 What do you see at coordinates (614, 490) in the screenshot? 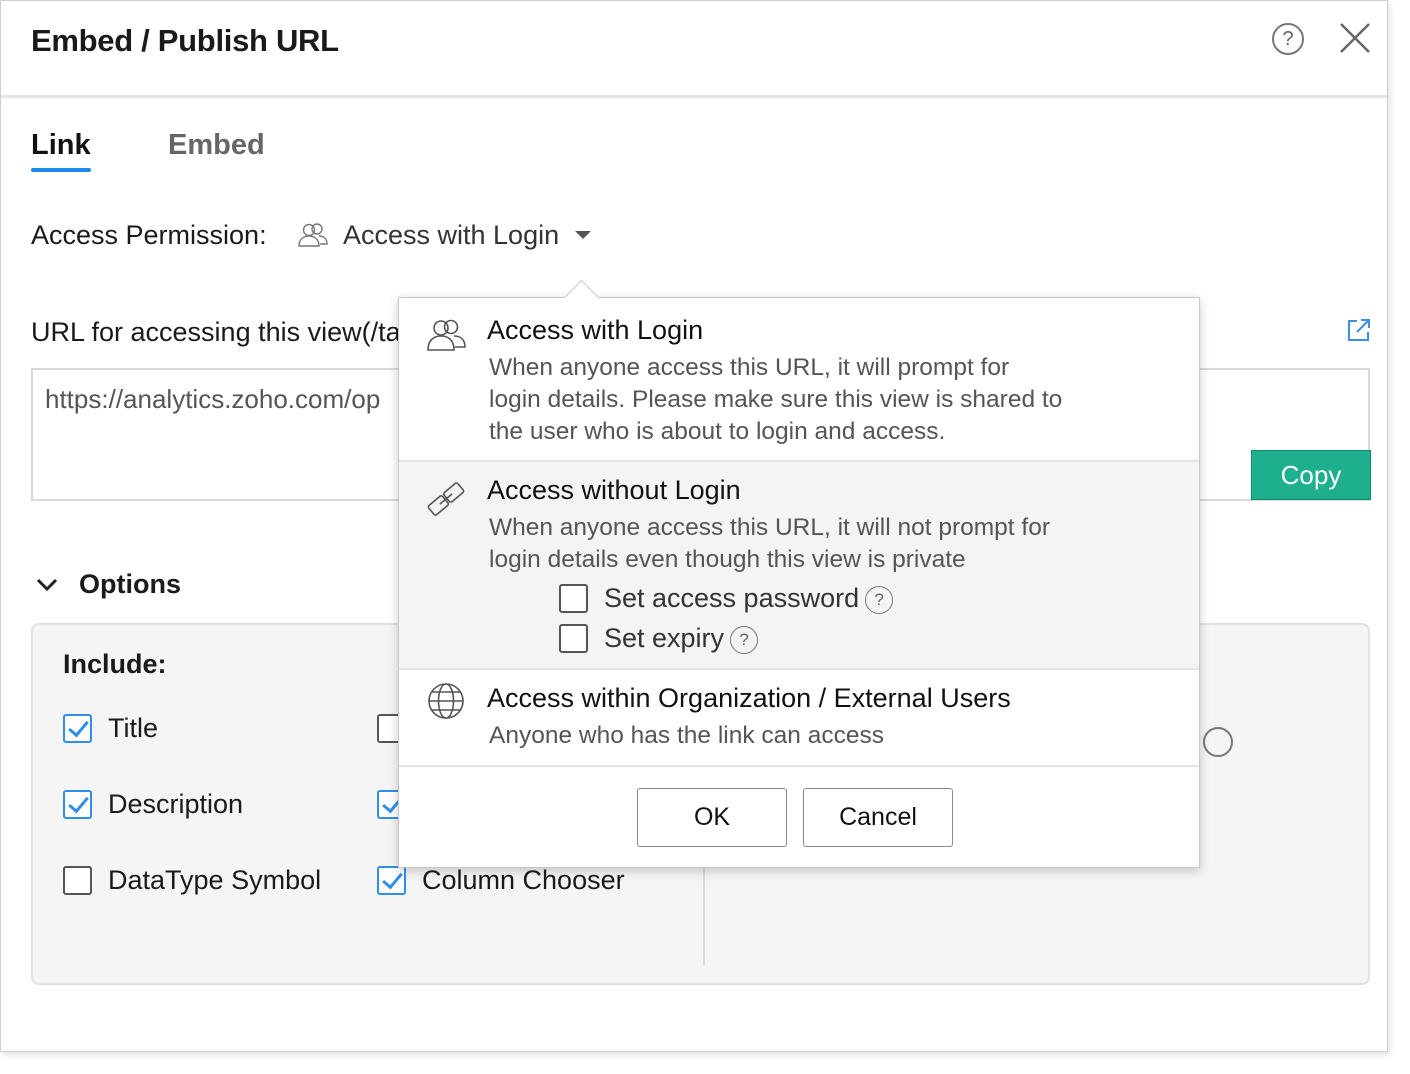
I see `access-option-title: Access without Login` at bounding box center [614, 490].